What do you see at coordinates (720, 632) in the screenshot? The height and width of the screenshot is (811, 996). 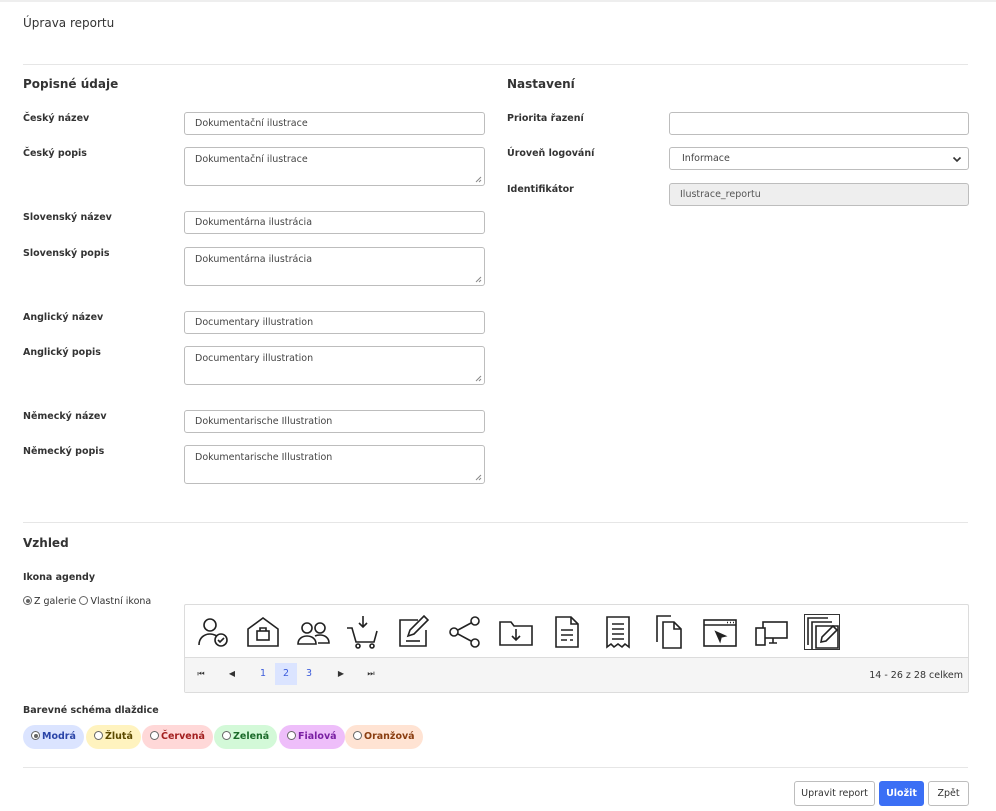 I see `browser-cursor-icon` at bounding box center [720, 632].